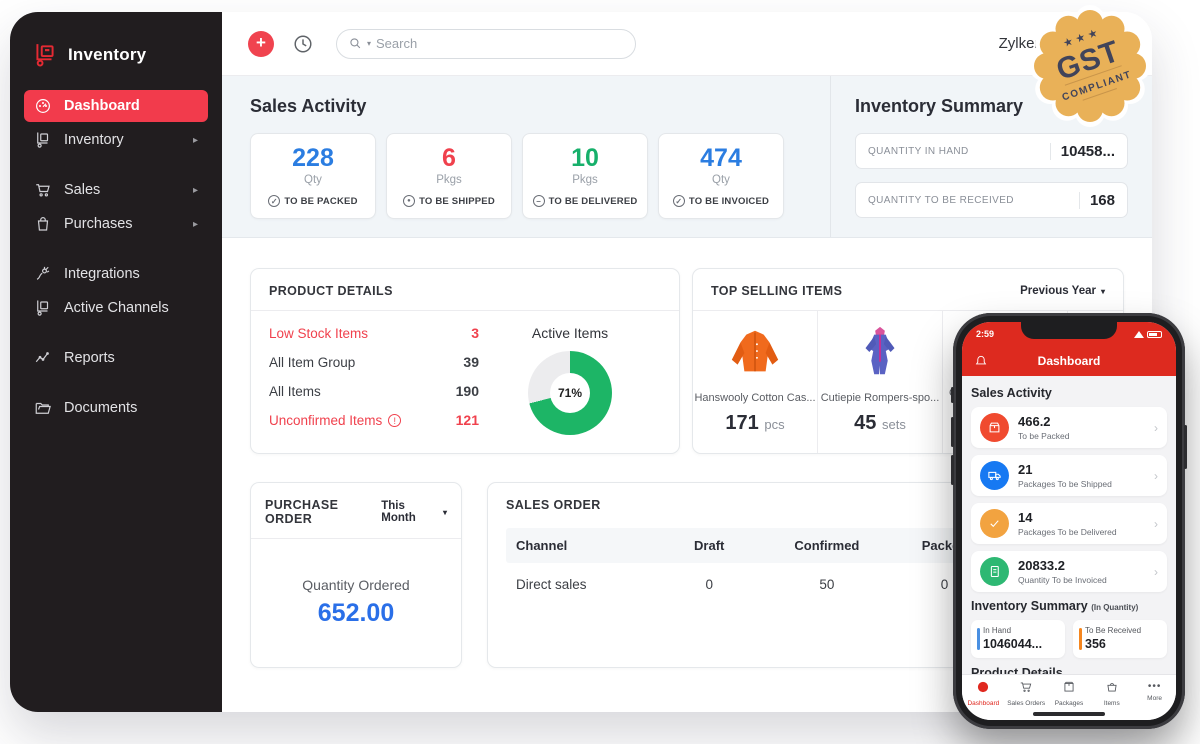 The height and width of the screenshot is (744, 1200). I want to click on search-icon, so click(355, 43).